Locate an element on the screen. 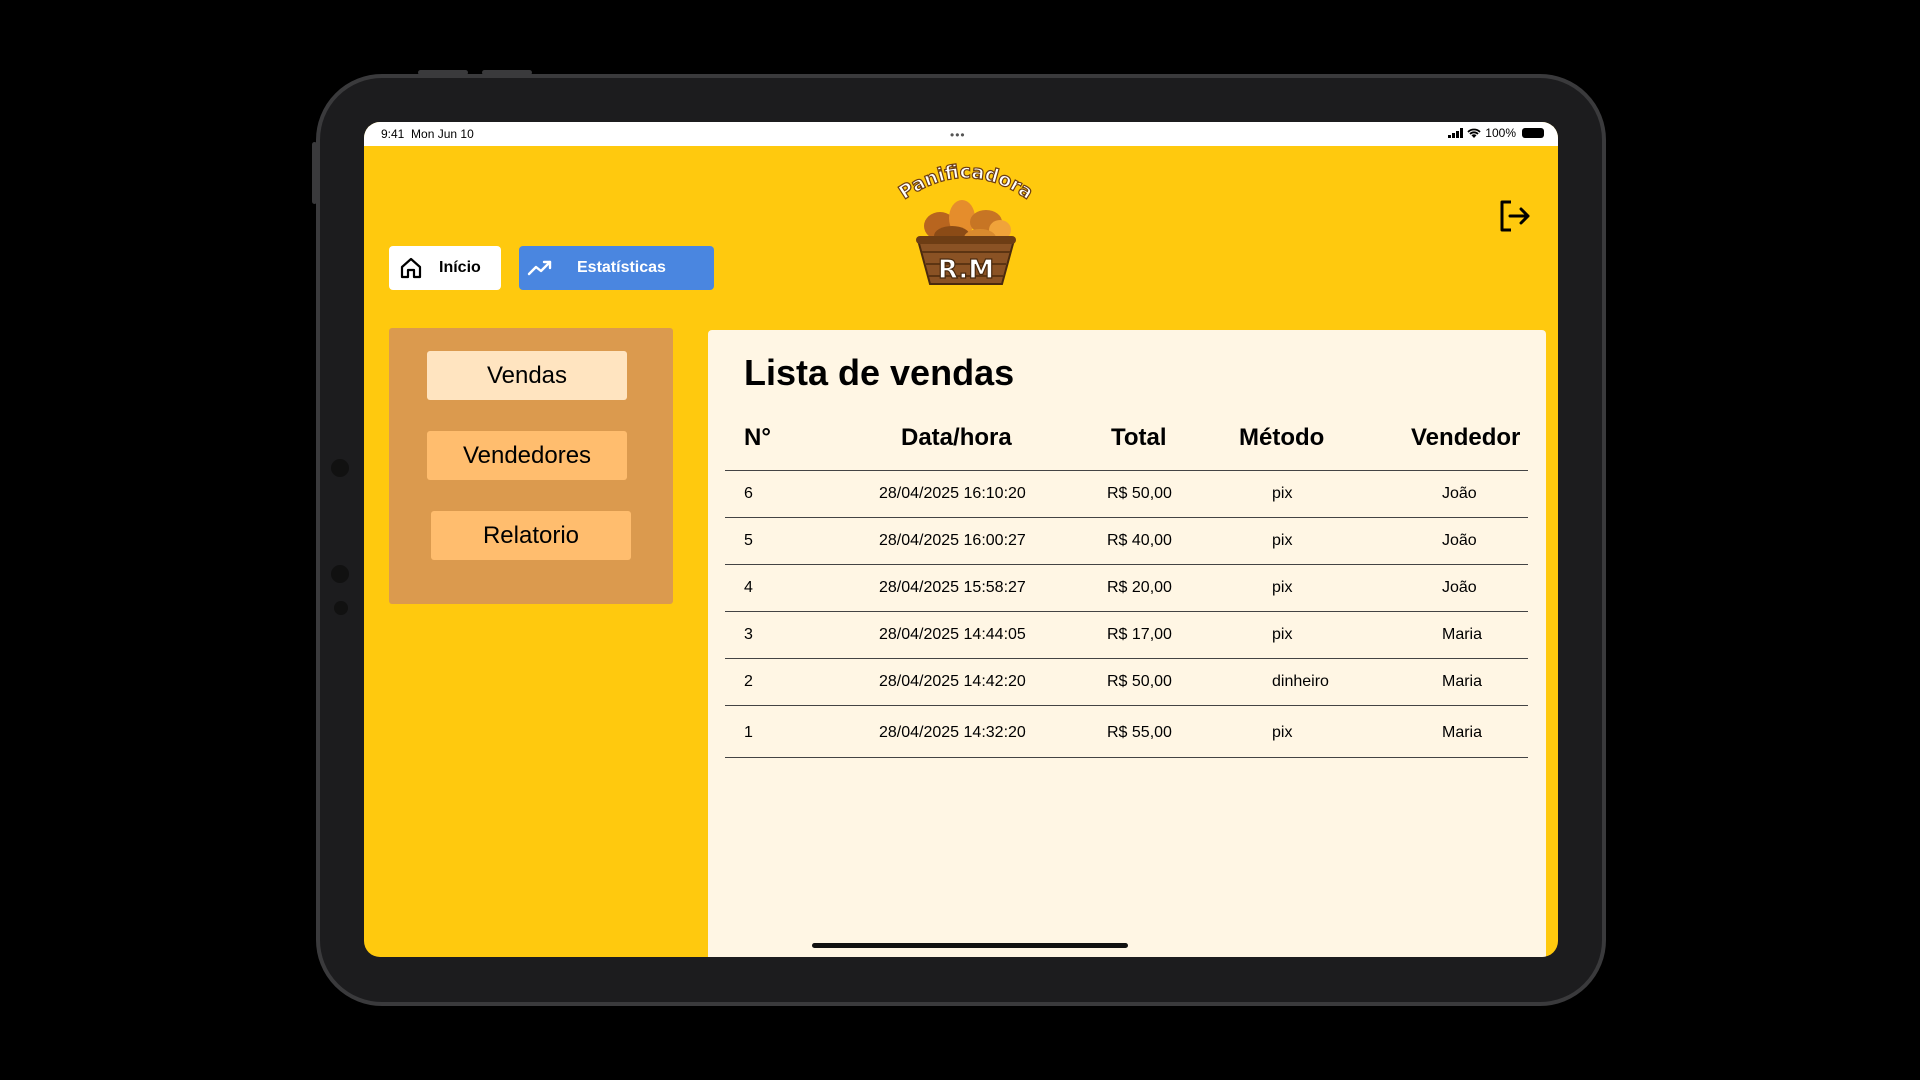 The height and width of the screenshot is (1080, 1920). statistics-nav-label: Estatísticas is located at coordinates (621, 267).